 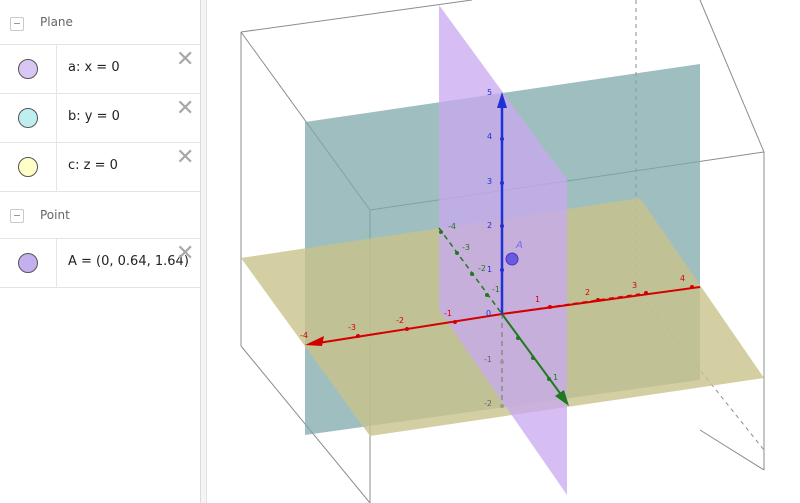 What do you see at coordinates (496, 289) in the screenshot?
I see `y-tick-label: -1` at bounding box center [496, 289].